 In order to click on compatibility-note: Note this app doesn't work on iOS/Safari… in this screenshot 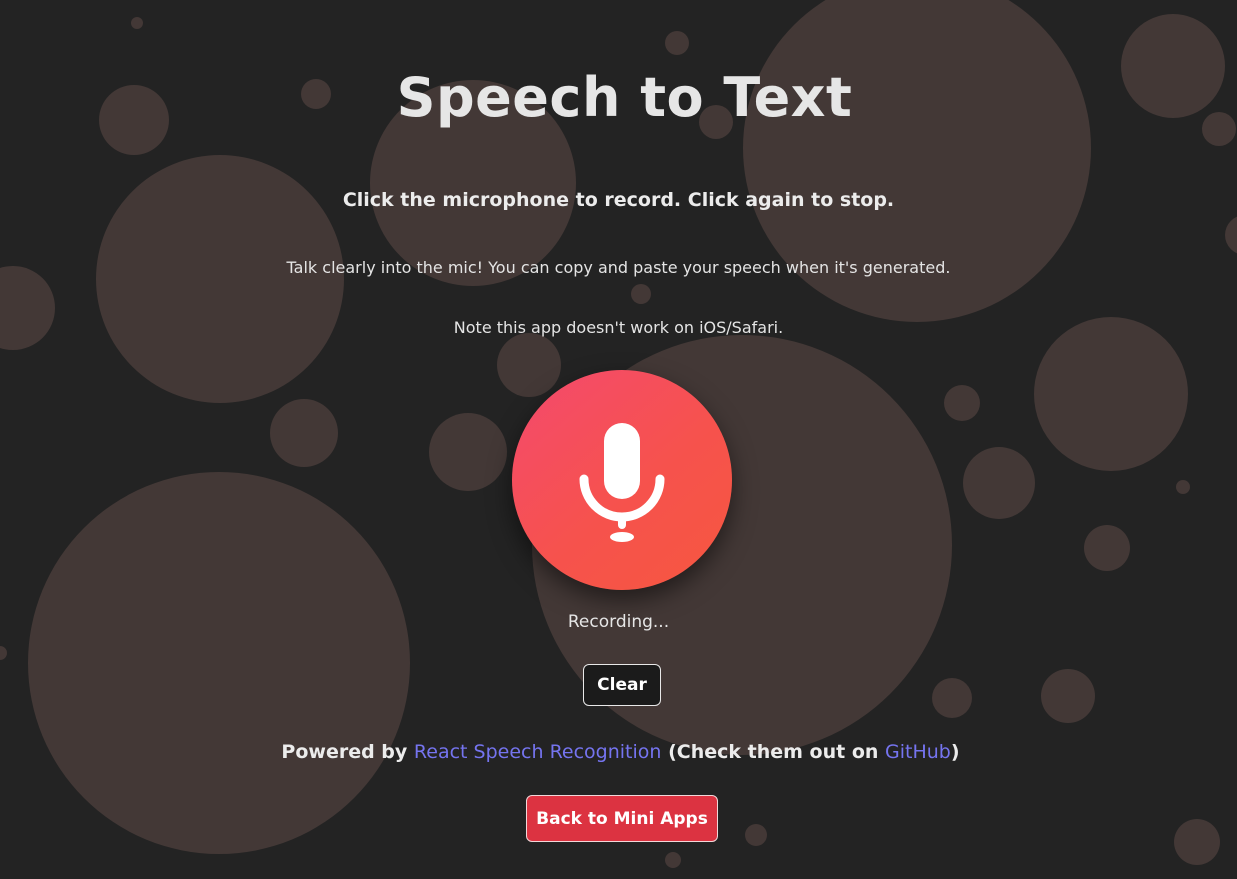, I will do `click(618, 327)`.